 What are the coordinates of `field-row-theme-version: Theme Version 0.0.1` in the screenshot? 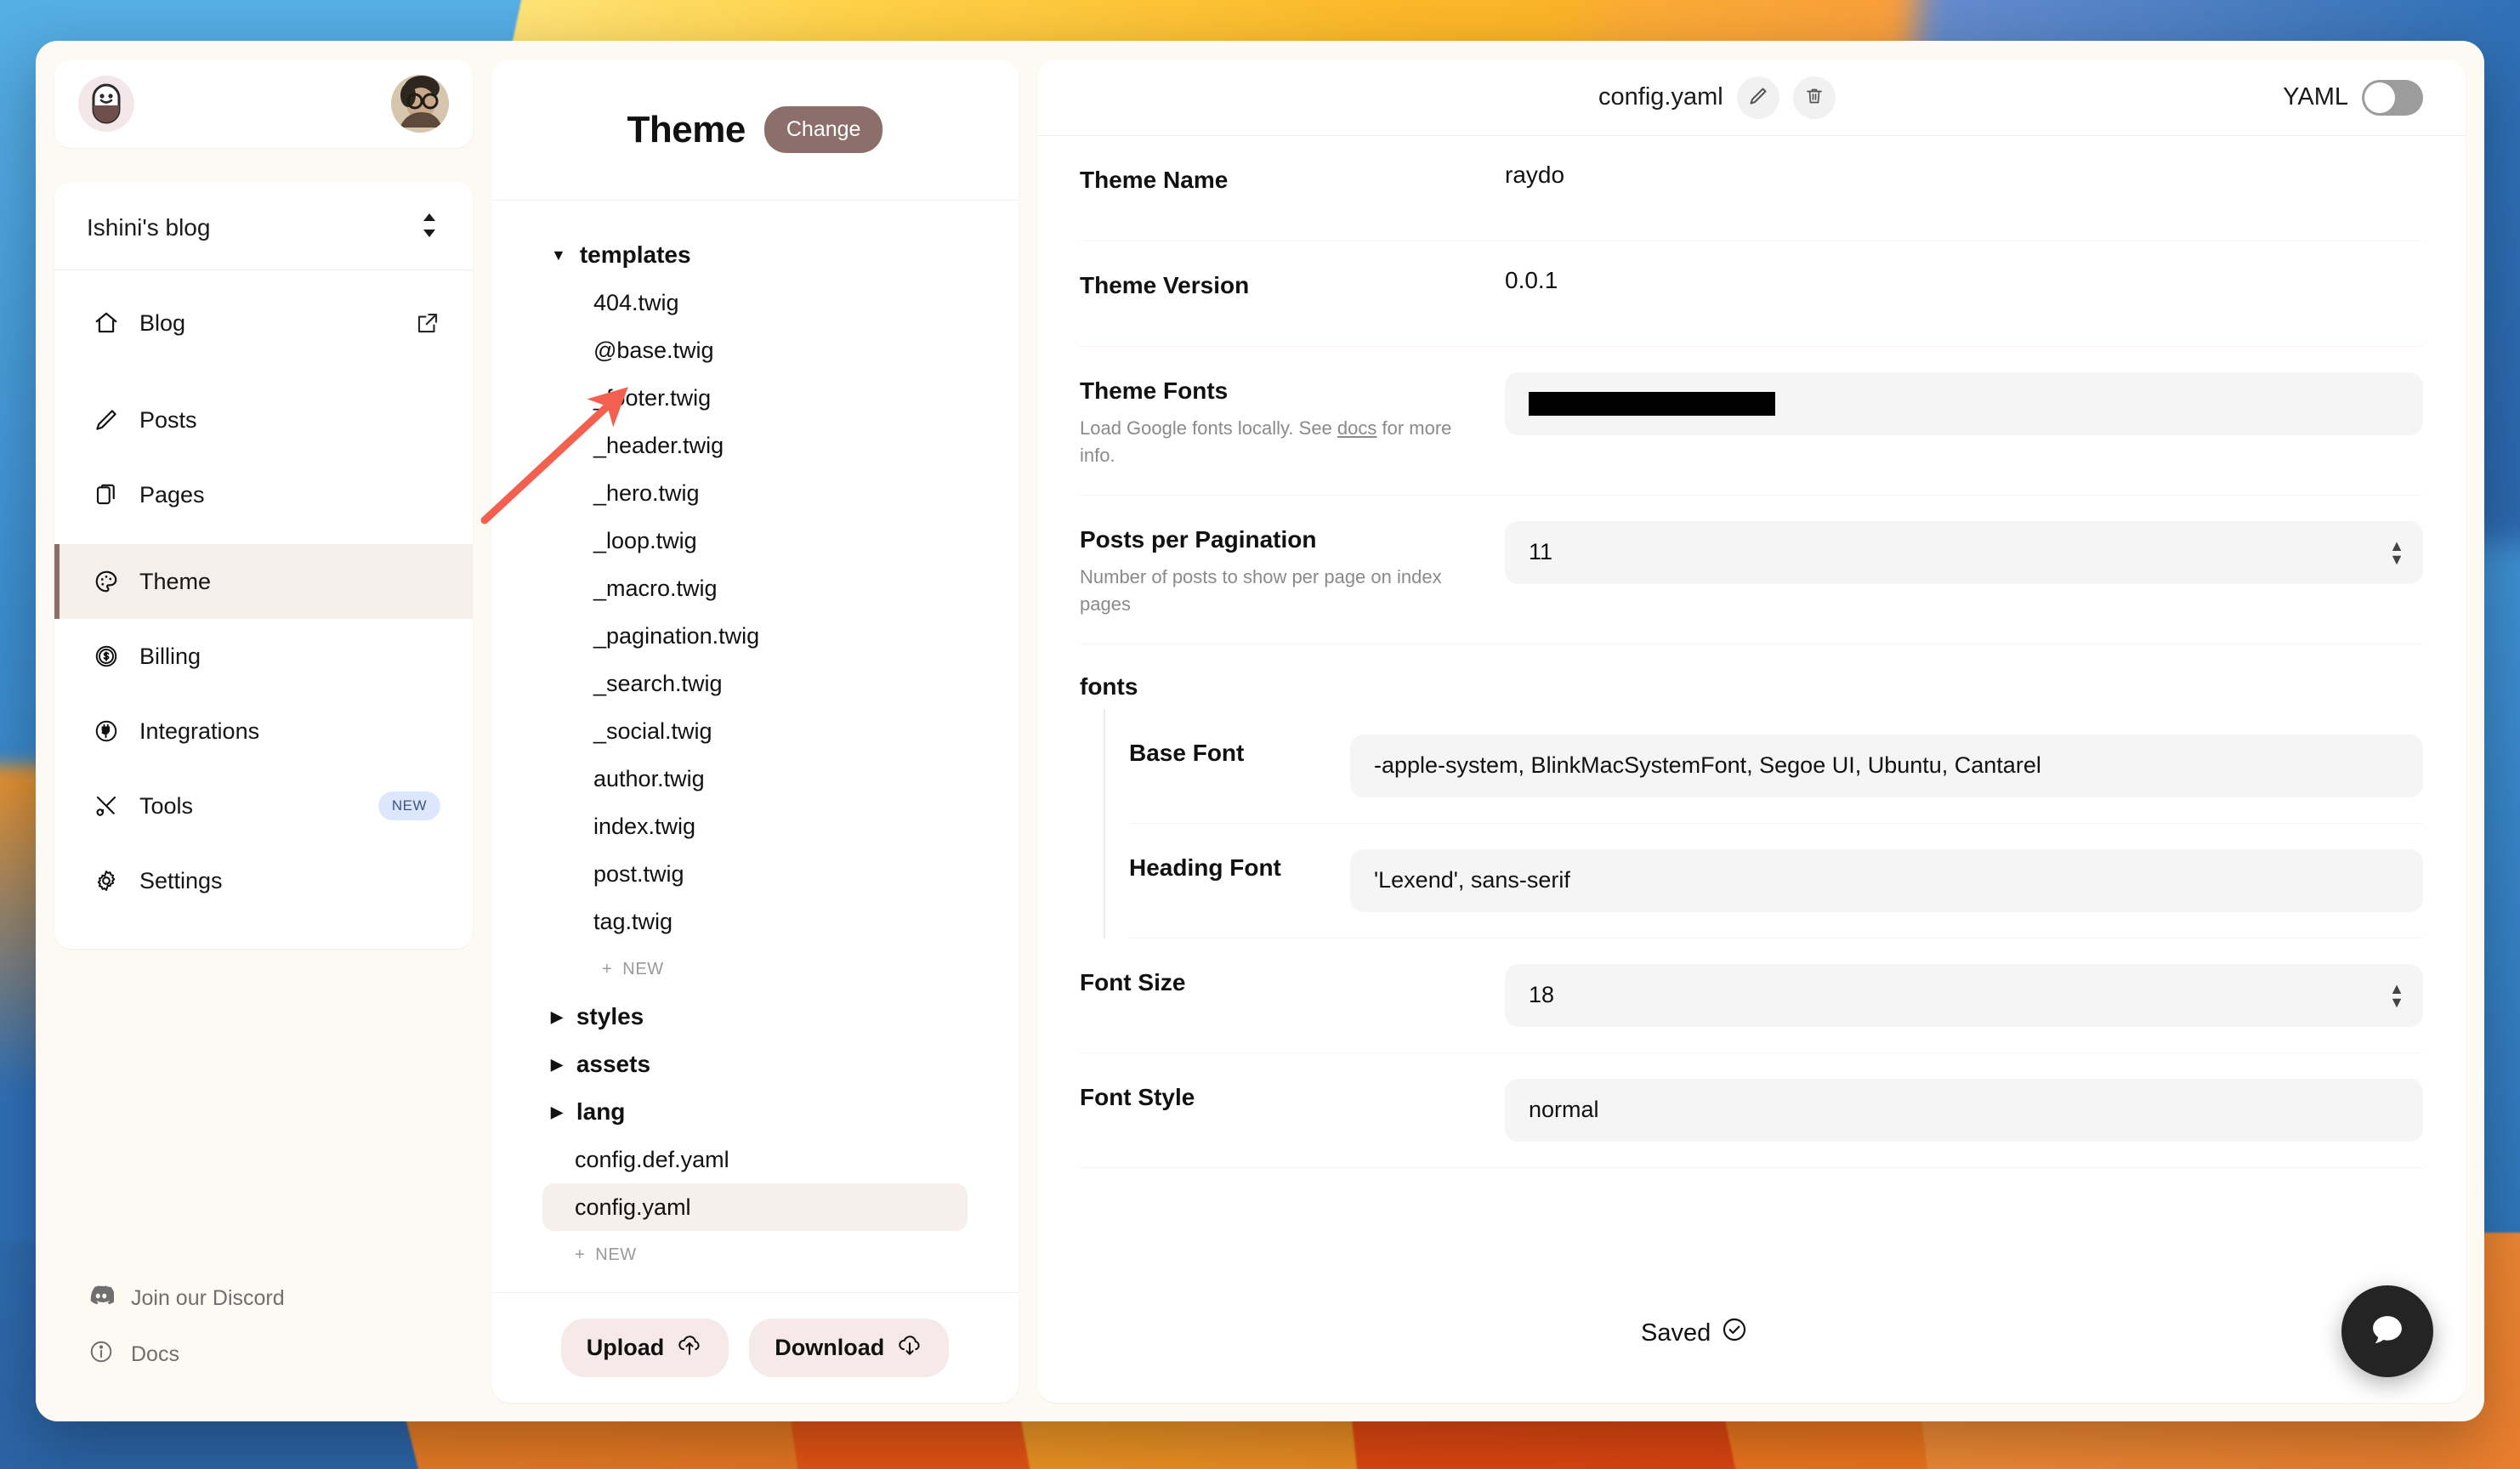 It's located at (1751, 294).